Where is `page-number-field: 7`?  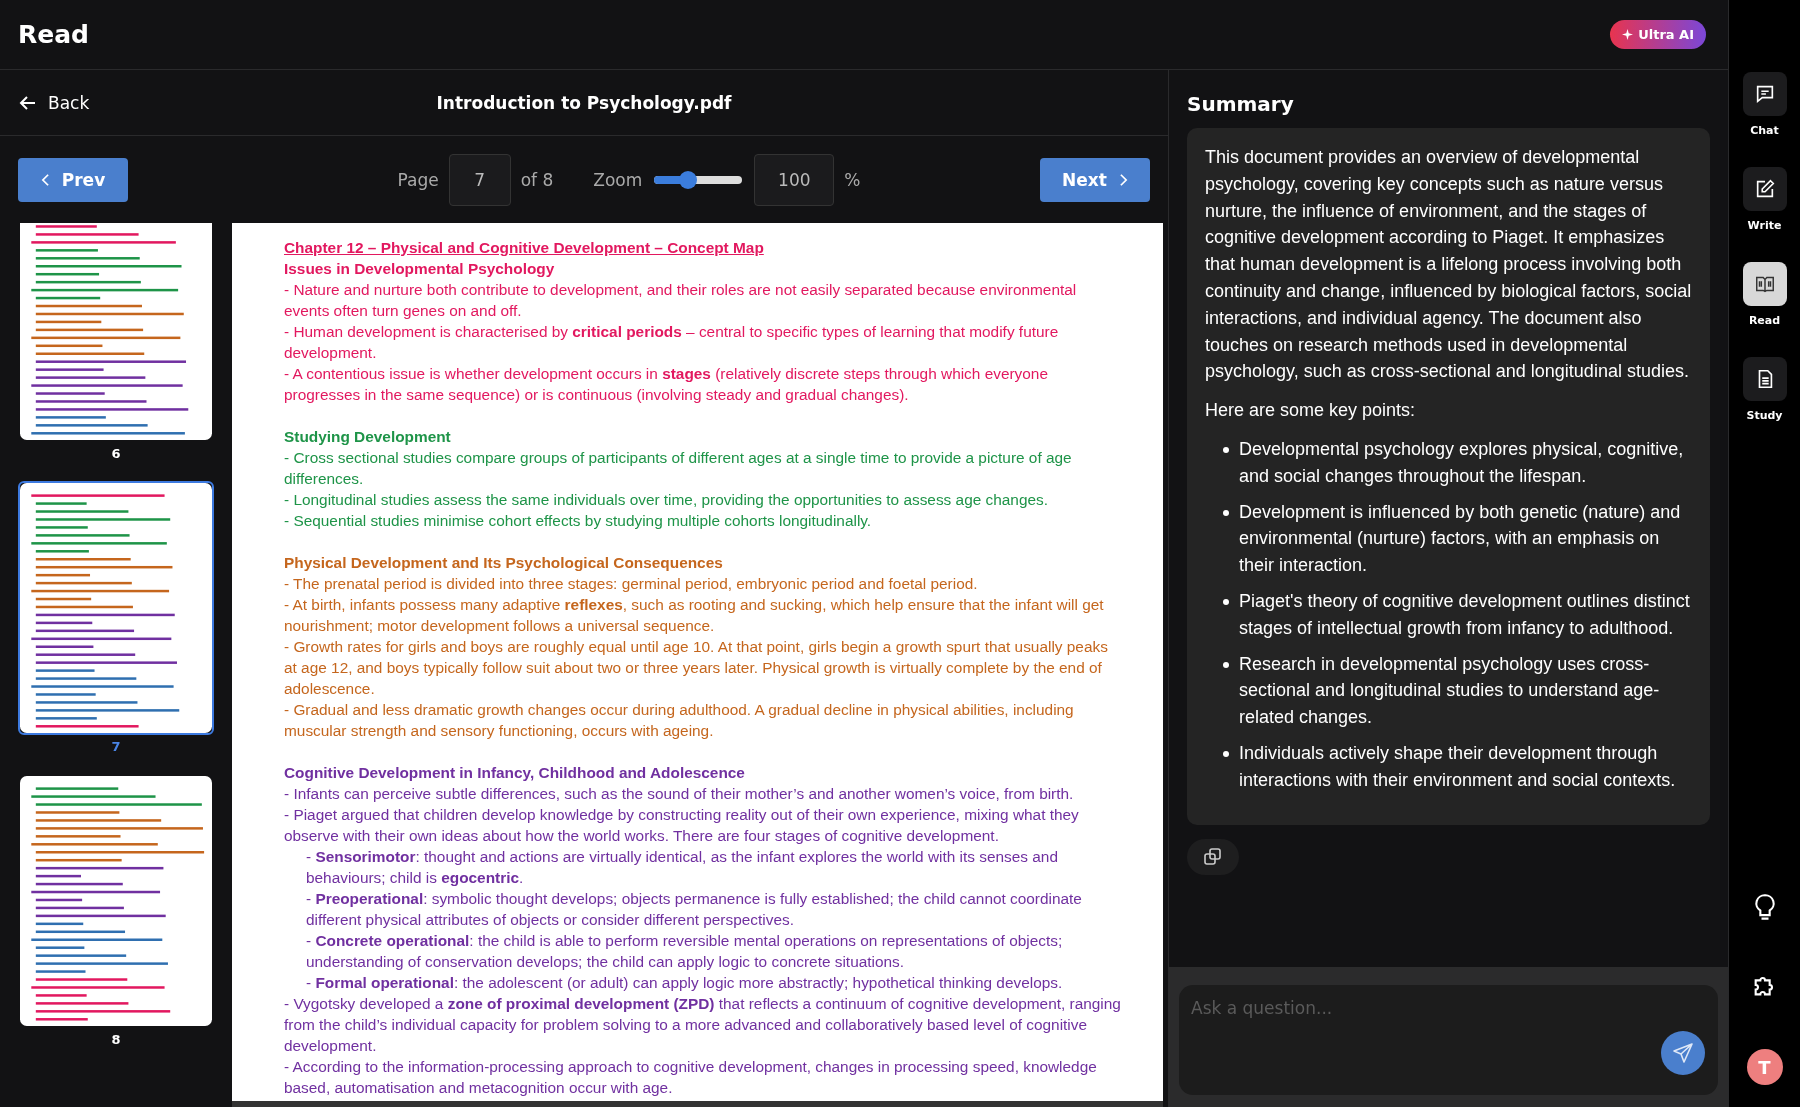
page-number-field: 7 is located at coordinates (479, 179).